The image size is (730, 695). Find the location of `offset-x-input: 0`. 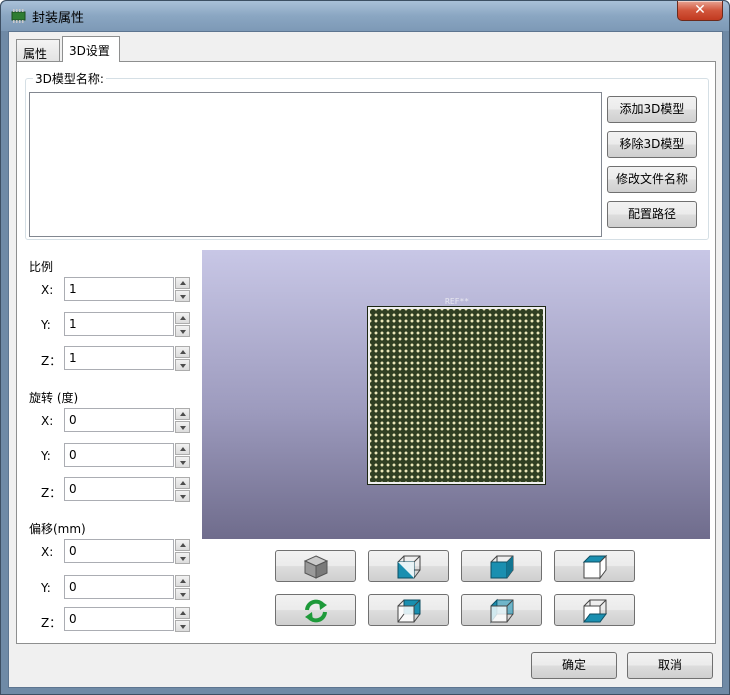

offset-x-input: 0 is located at coordinates (119, 551).